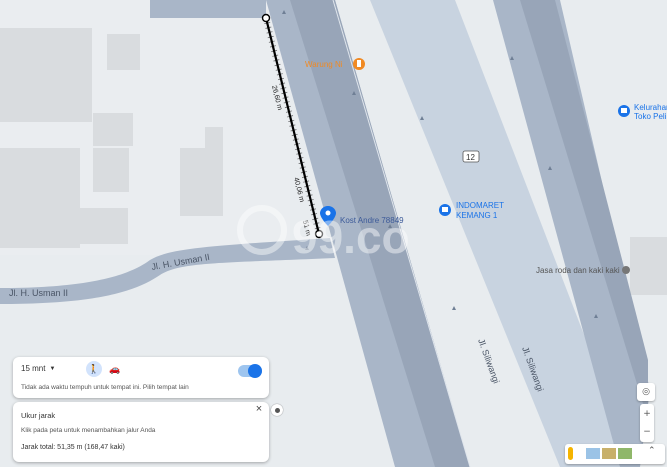  I want to click on pegman-icon, so click(570, 453).